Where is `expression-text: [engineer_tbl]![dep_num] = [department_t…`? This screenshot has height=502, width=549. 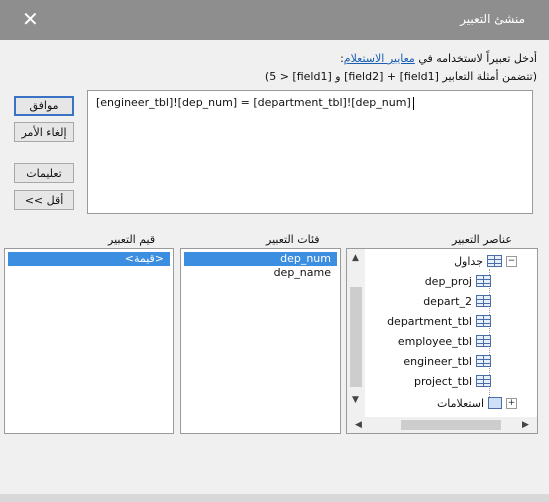 expression-text: [engineer_tbl]![dep_num] = [department_t… is located at coordinates (253, 102).